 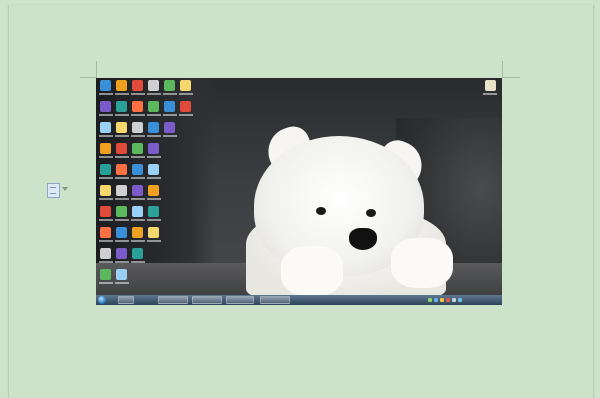 I want to click on dog-nose, so click(x=363, y=239).